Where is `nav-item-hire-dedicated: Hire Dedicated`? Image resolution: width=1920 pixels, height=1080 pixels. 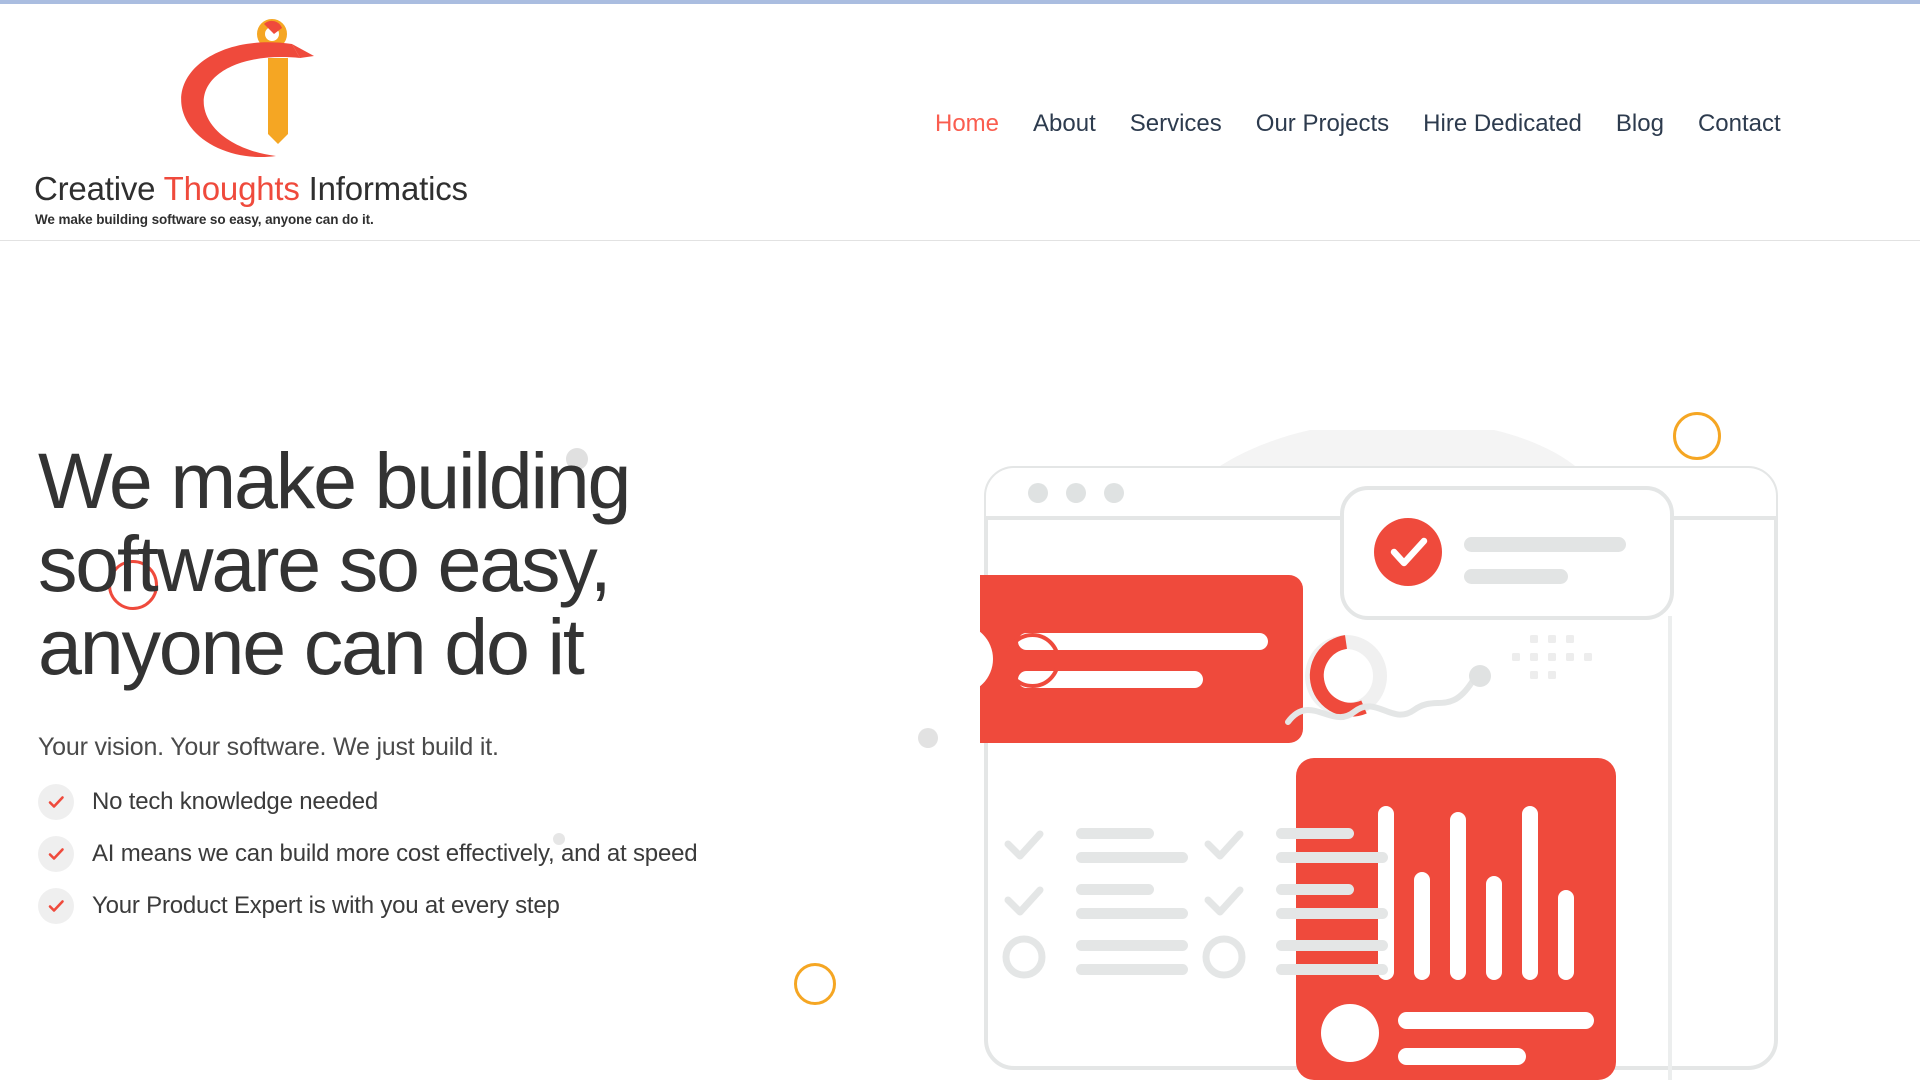
nav-item-hire-dedicated: Hire Dedicated is located at coordinates (1502, 124).